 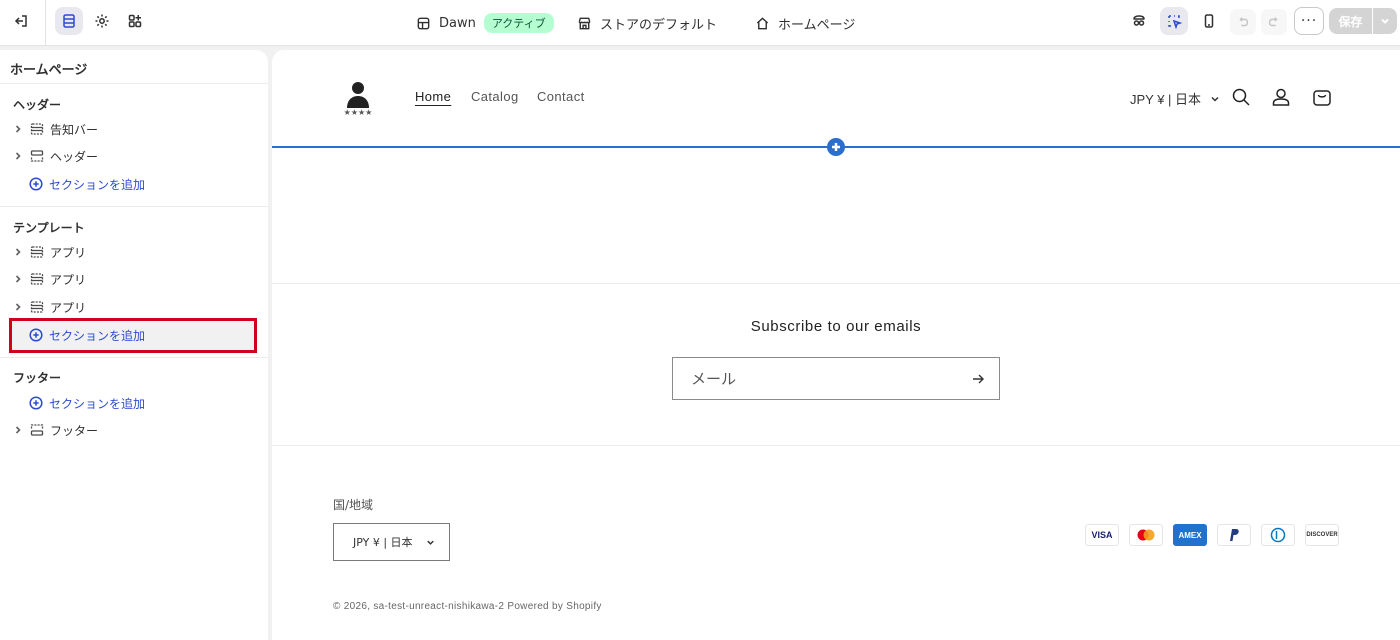 I want to click on section-app-3: アプリ, so click(x=49, y=307).